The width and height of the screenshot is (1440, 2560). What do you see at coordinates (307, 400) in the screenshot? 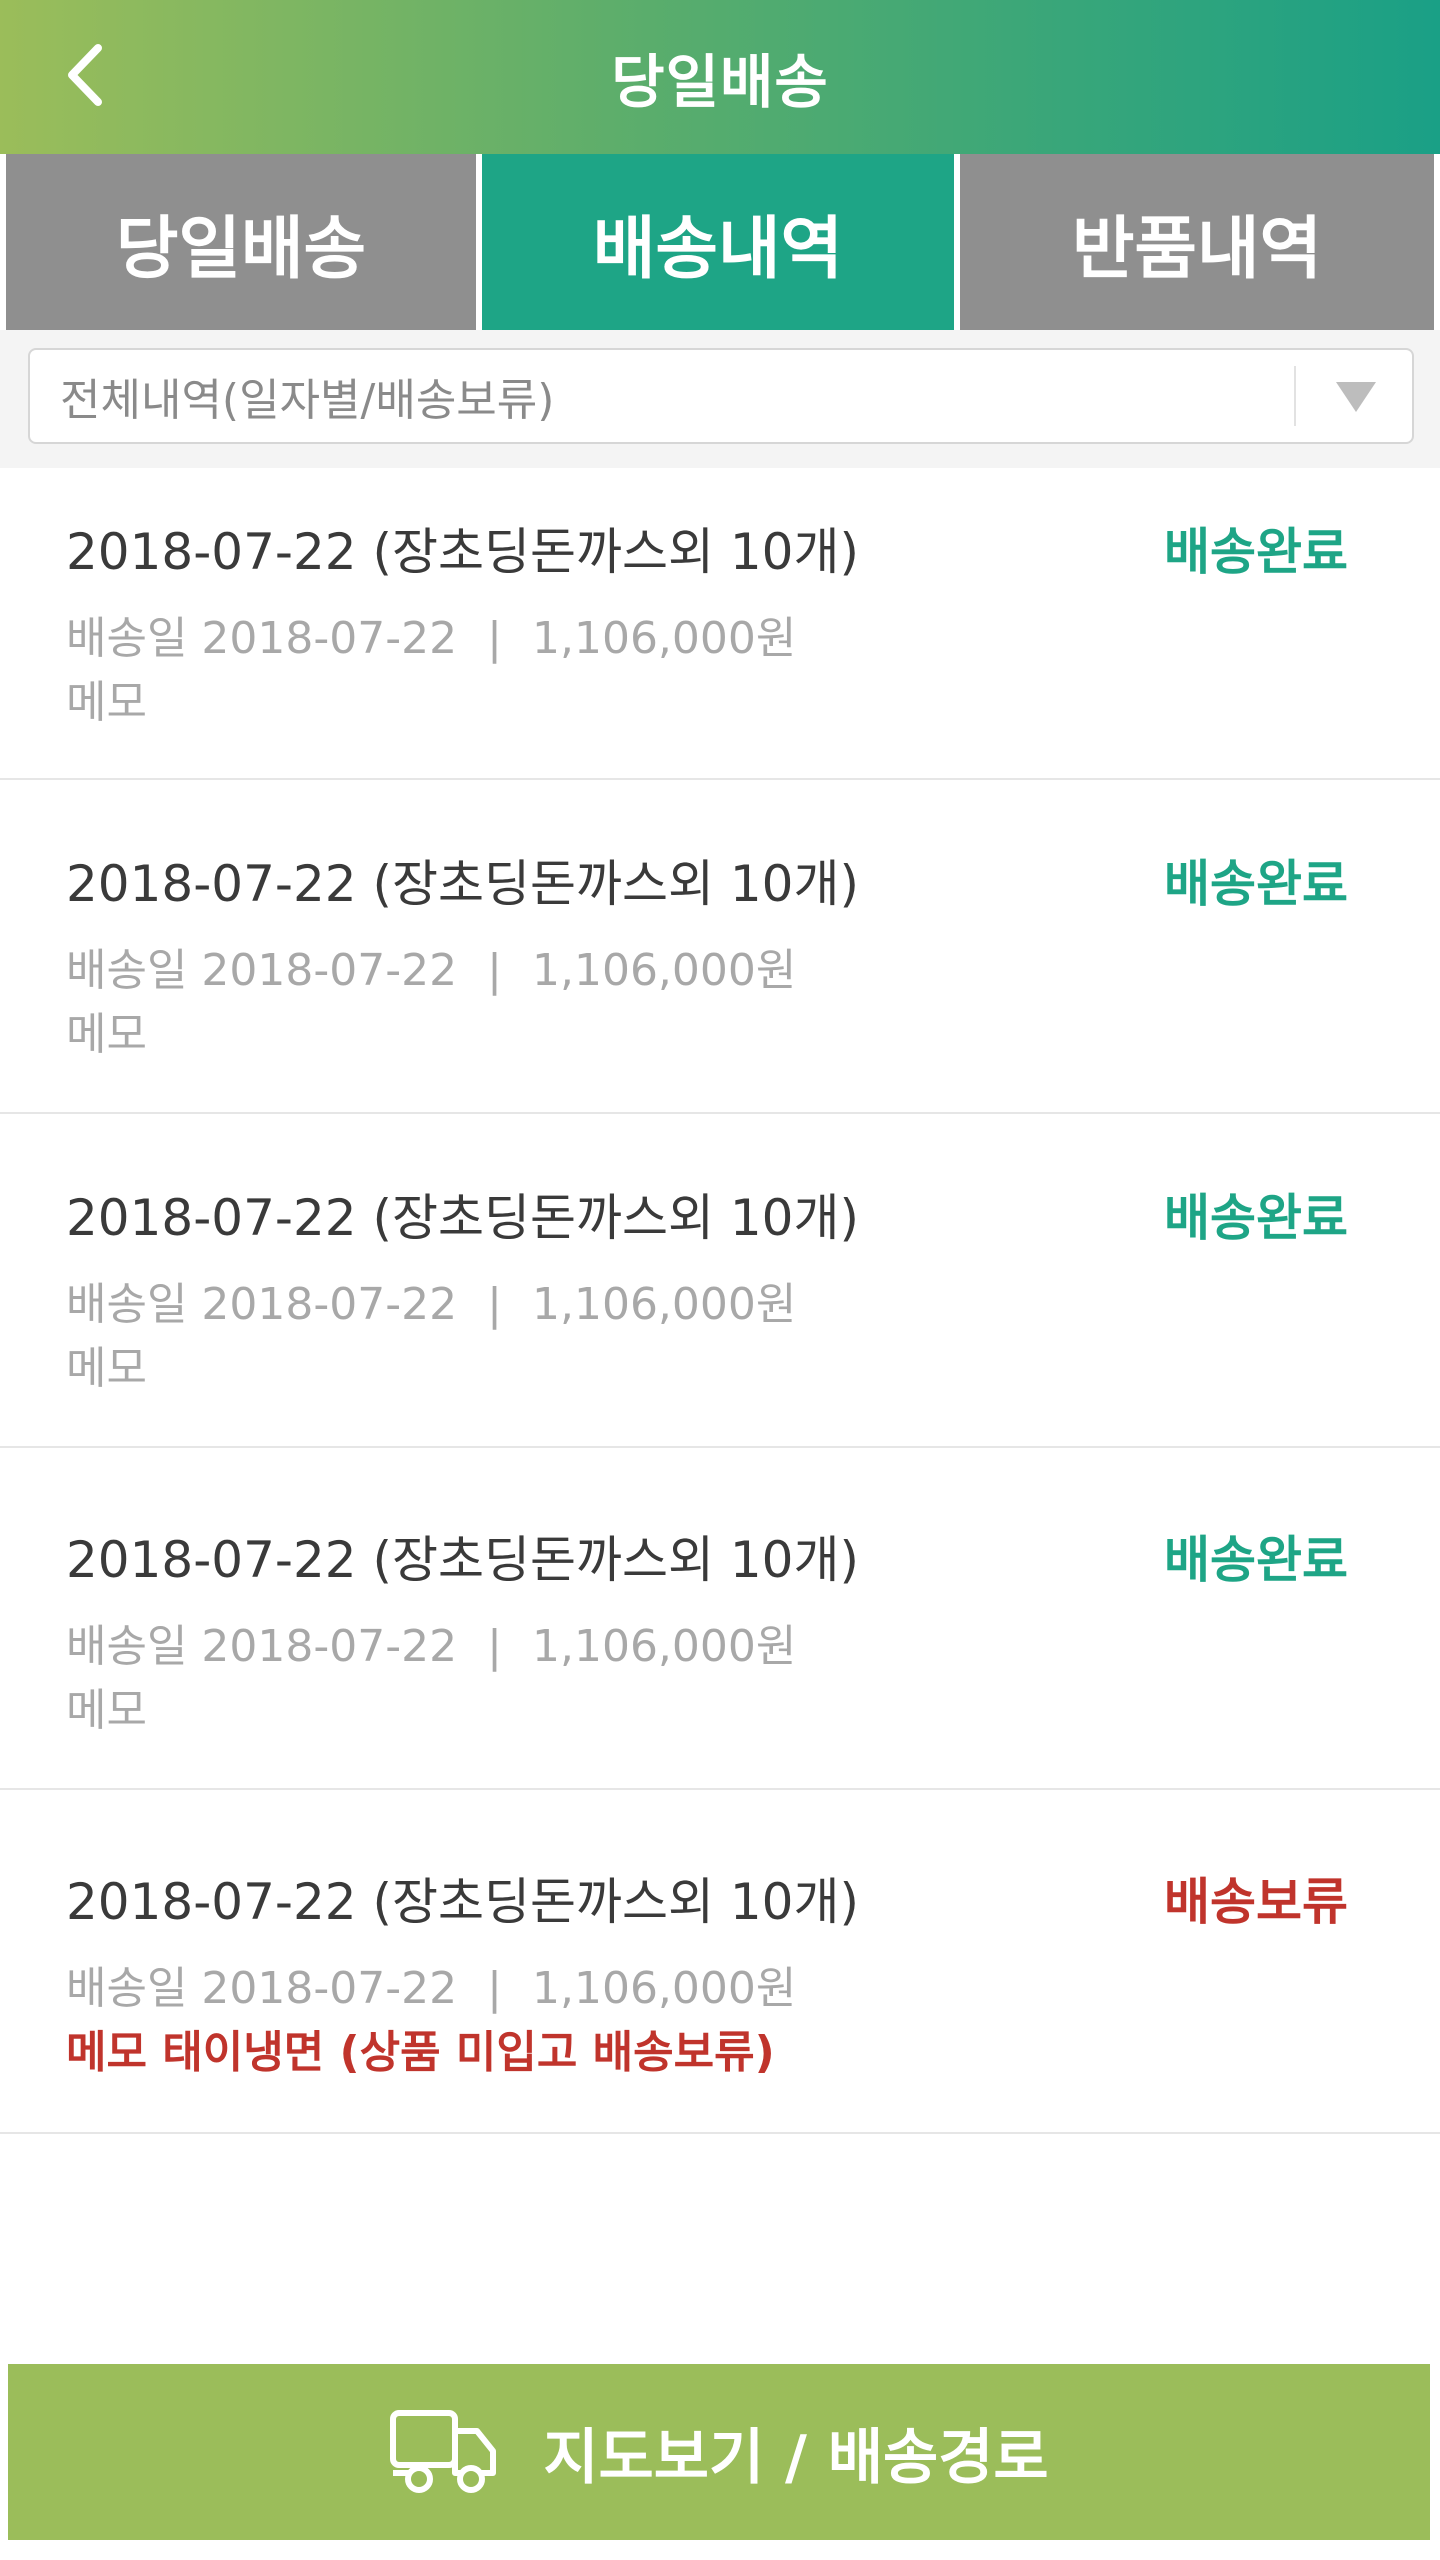
I see `filter-selected-value: 전체내역(일자별/배송보류)` at bounding box center [307, 400].